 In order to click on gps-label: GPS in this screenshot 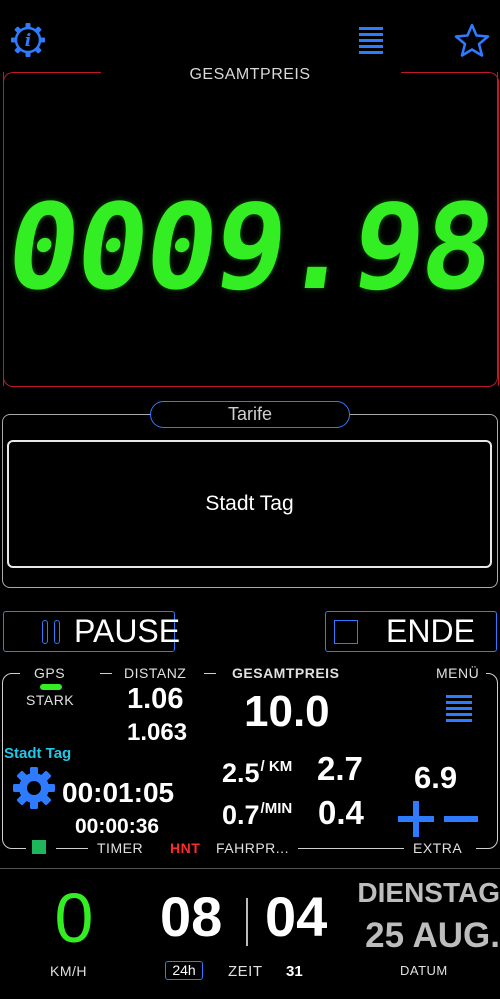, I will do `click(50, 673)`.